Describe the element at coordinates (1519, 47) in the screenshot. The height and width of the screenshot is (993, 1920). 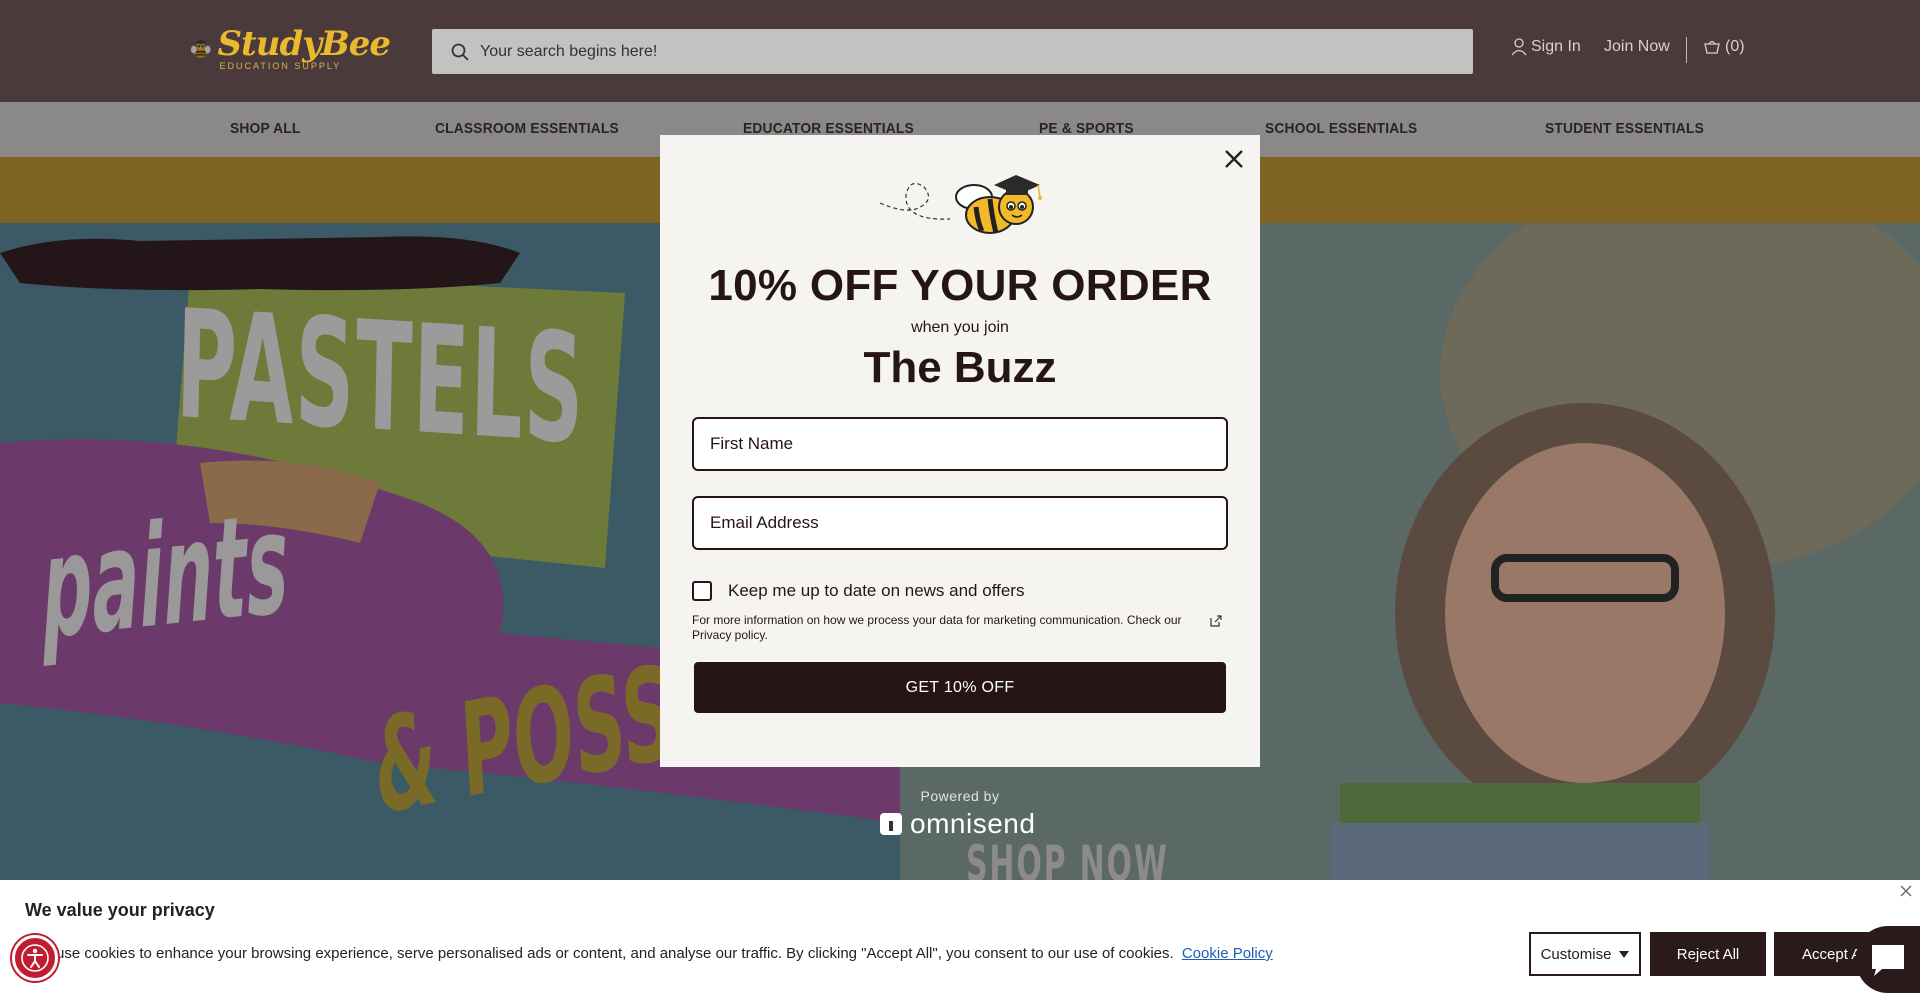
I see `user-icon` at that location.